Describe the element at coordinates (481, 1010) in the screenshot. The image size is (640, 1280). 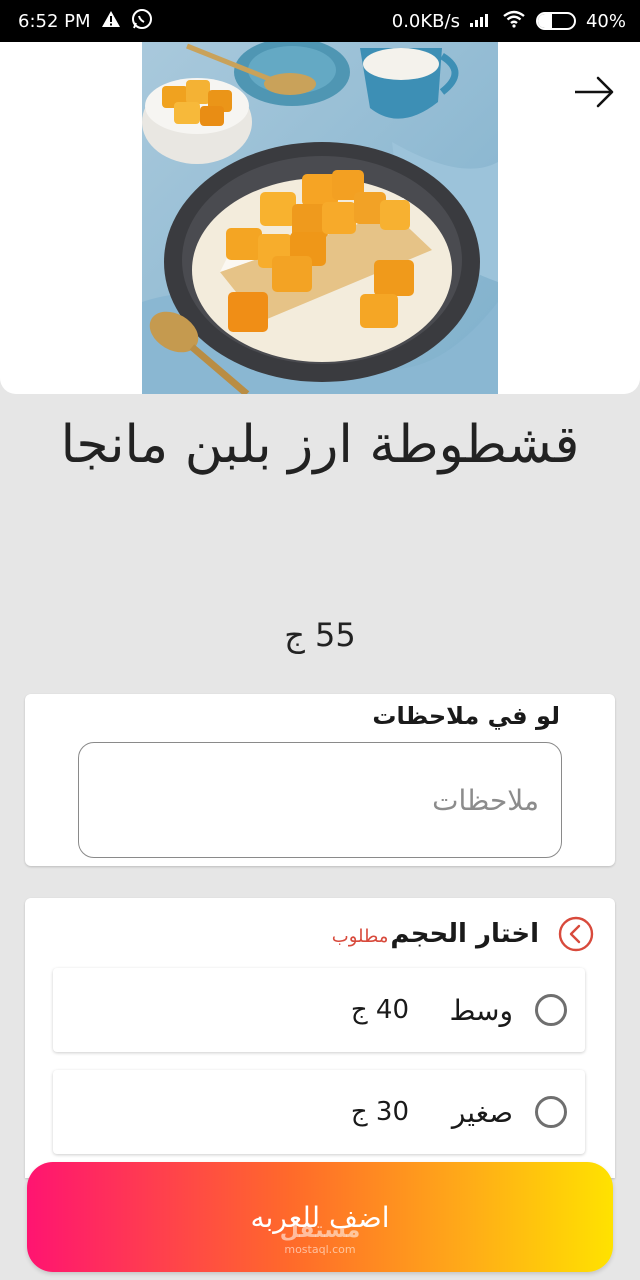
I see `option-name: وسط` at that location.